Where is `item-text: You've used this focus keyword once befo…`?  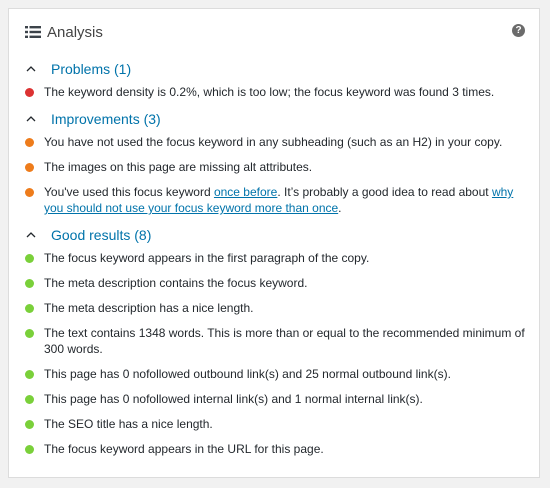 item-text: You've used this focus keyword once befo… is located at coordinates (284, 200).